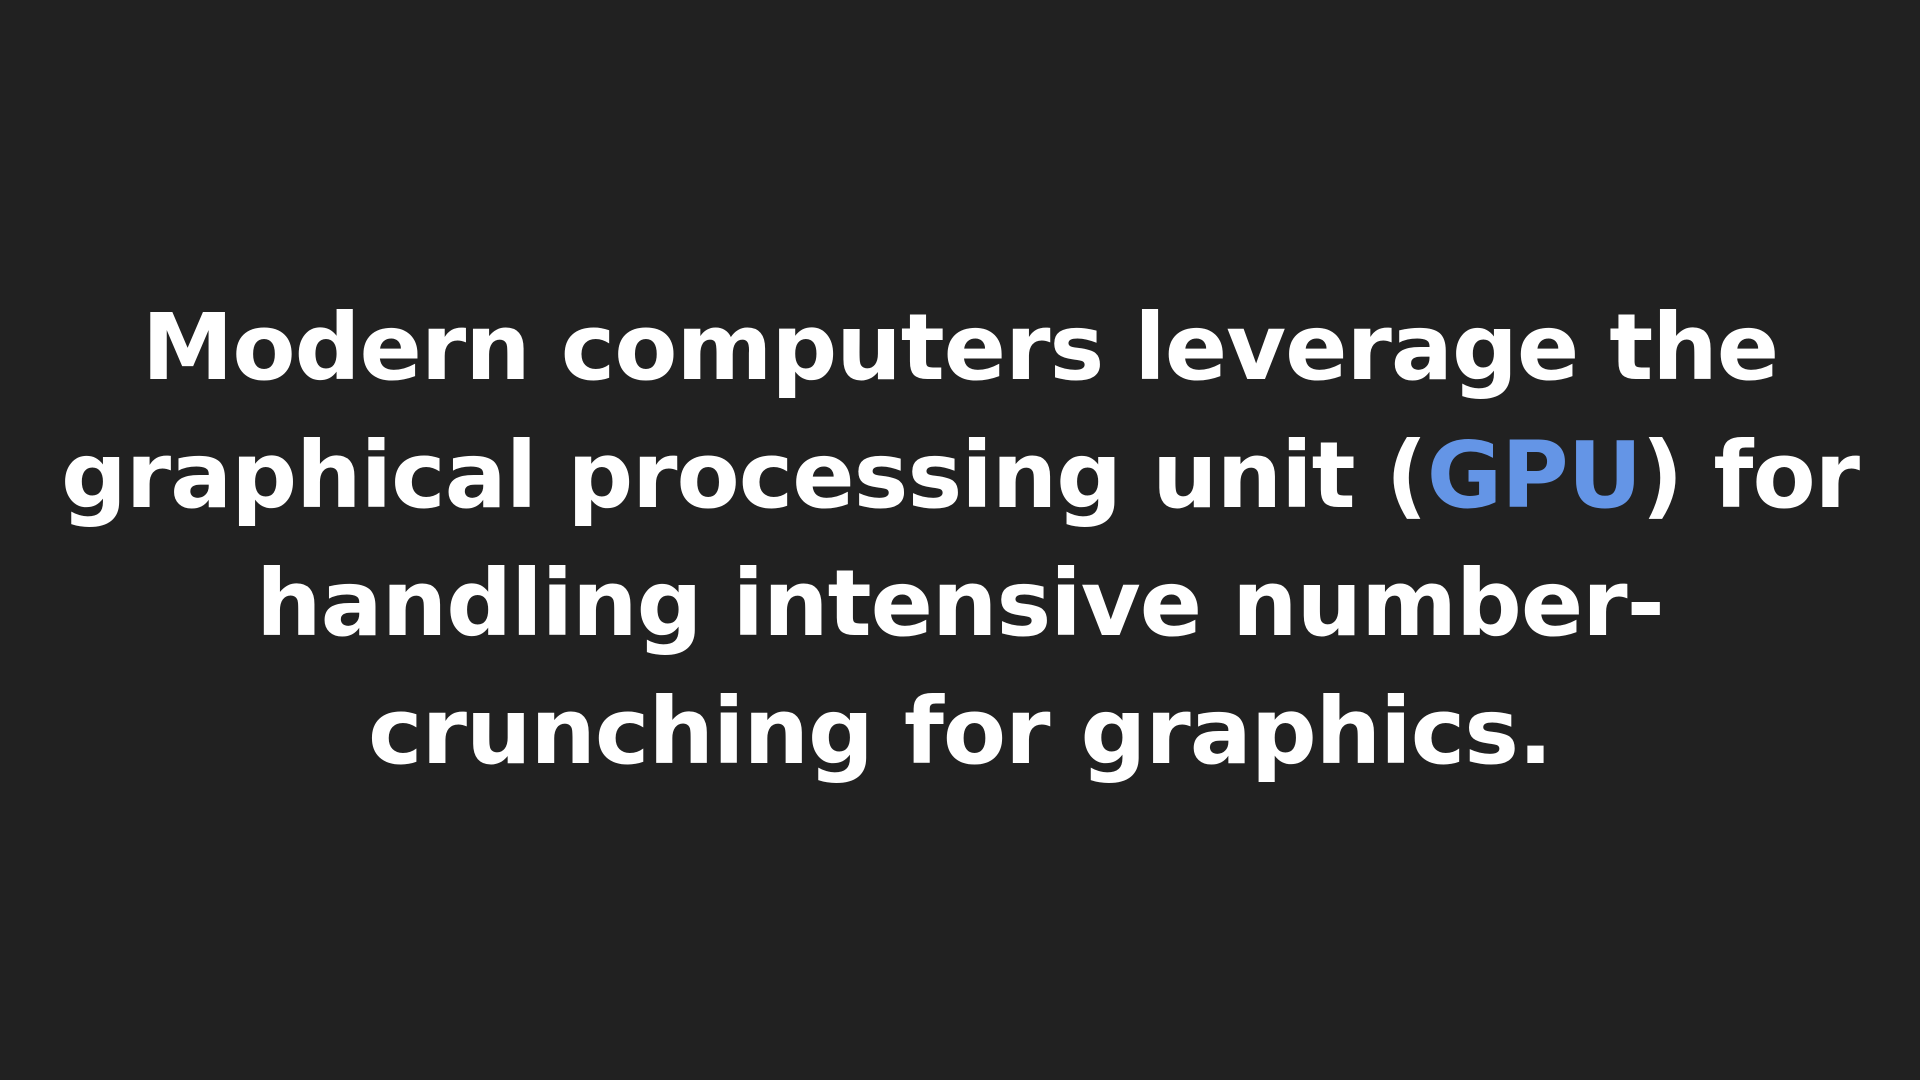 The image size is (1920, 1080). What do you see at coordinates (960, 347) in the screenshot?
I see `statement-line-1: Modern computers leverage the` at bounding box center [960, 347].